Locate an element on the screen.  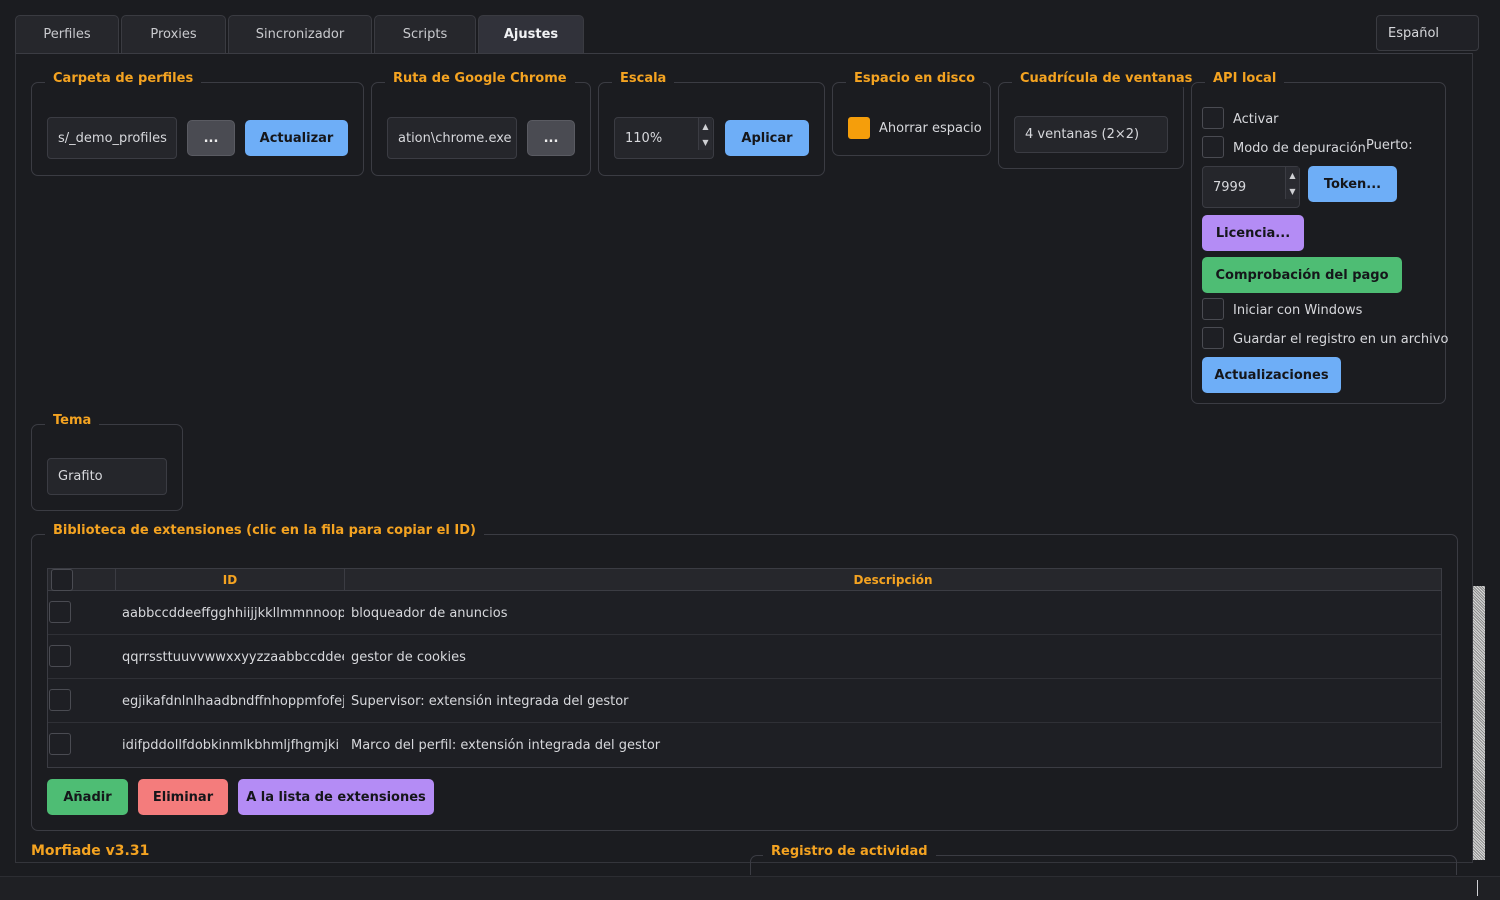
port-value: 7999 is located at coordinates (1230, 187).